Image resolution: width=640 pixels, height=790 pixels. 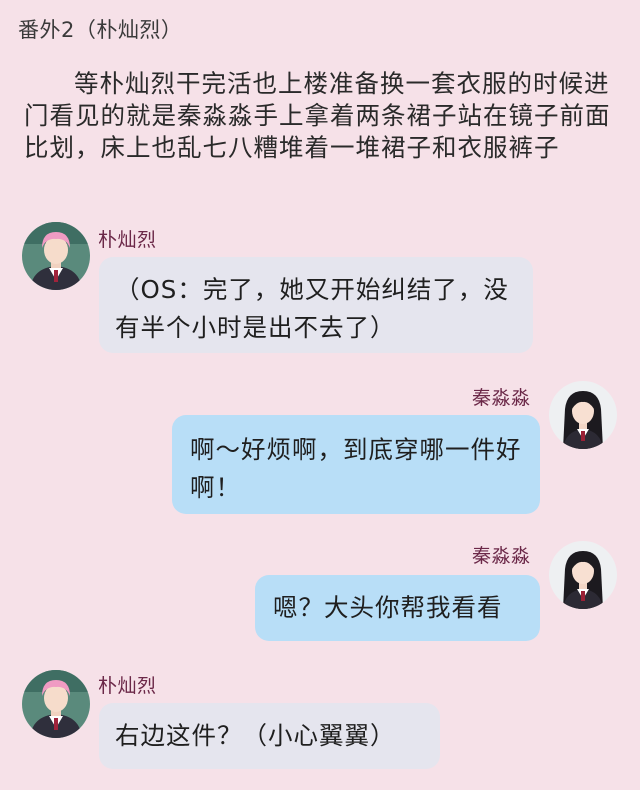 I want to click on message-bubble: 啊～好烦啊，到底穿哪一件好啊！, so click(x=356, y=464).